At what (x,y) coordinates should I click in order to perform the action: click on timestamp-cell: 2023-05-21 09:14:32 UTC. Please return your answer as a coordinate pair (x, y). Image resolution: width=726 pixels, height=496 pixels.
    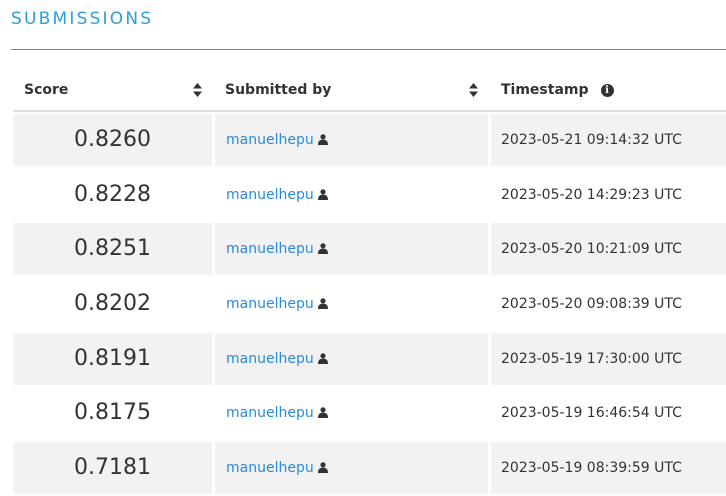
    Looking at the image, I should click on (608, 140).